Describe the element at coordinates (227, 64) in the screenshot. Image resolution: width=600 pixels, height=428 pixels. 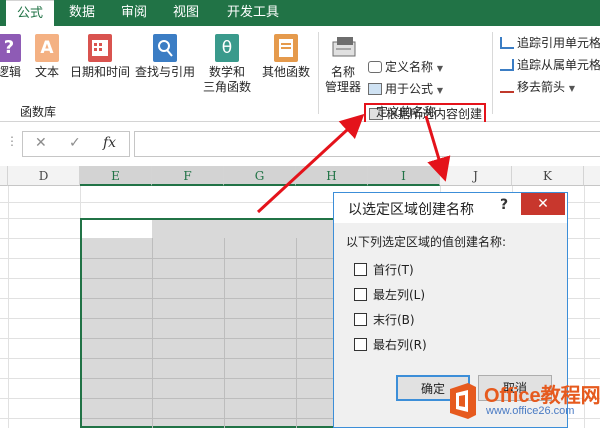
I see `math-button: θ 数学和 三角函数` at that location.